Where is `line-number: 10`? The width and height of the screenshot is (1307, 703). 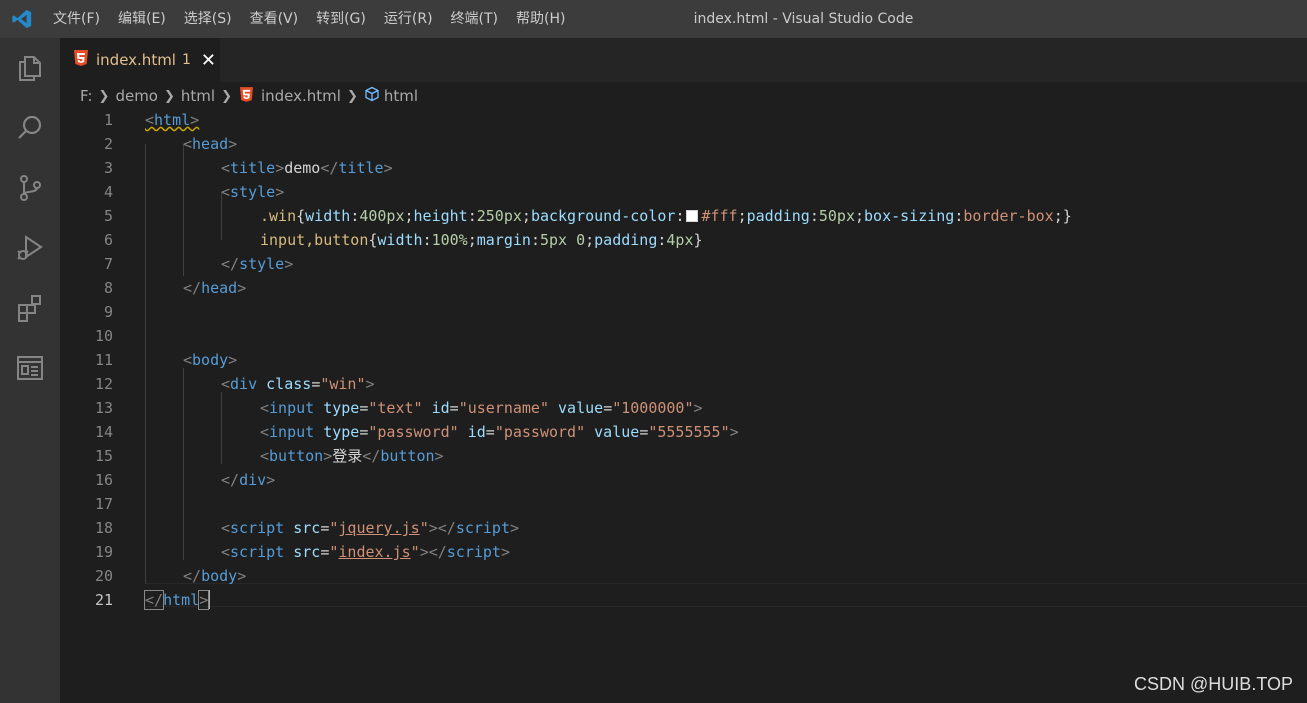 line-number: 10 is located at coordinates (103, 336).